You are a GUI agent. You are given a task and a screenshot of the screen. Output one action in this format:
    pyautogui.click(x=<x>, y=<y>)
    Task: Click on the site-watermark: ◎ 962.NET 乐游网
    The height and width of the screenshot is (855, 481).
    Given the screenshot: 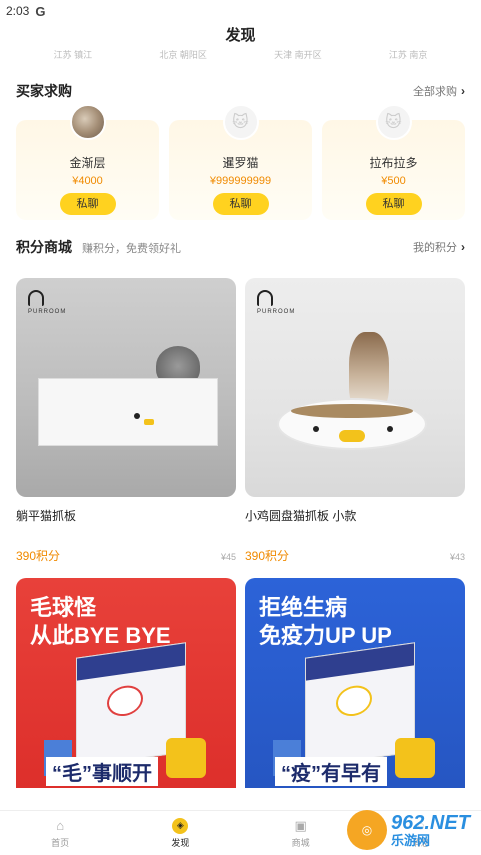 What is the action you would take?
    pyautogui.click(x=412, y=830)
    